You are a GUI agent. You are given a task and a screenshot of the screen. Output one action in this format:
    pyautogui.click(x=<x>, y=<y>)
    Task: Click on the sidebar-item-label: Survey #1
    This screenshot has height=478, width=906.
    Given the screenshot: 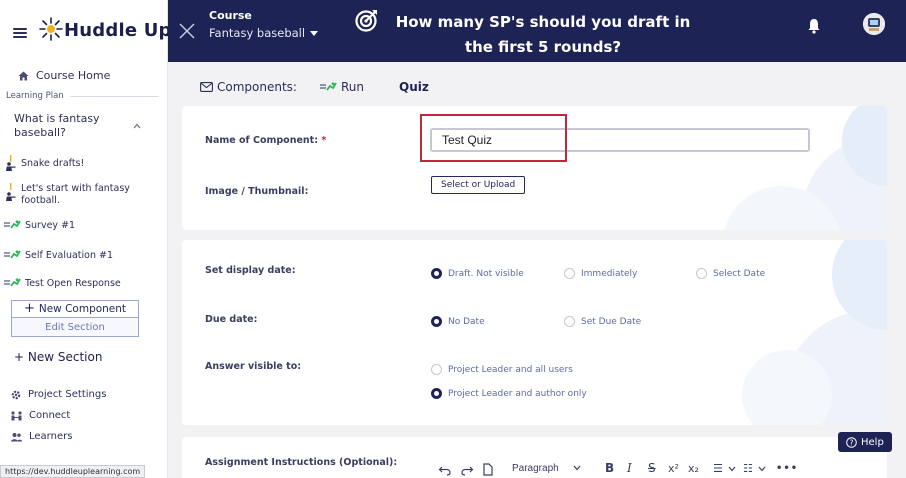 What is the action you would take?
    pyautogui.click(x=50, y=225)
    